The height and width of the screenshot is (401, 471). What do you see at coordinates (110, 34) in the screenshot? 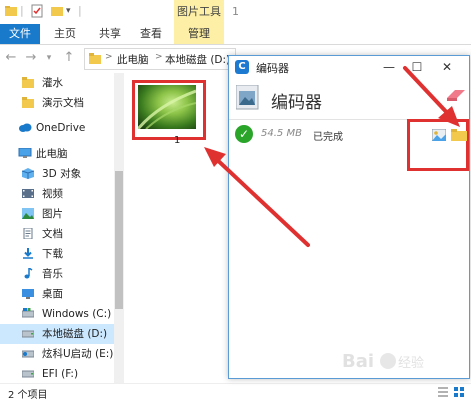
I see `tab-share: 共享` at bounding box center [110, 34].